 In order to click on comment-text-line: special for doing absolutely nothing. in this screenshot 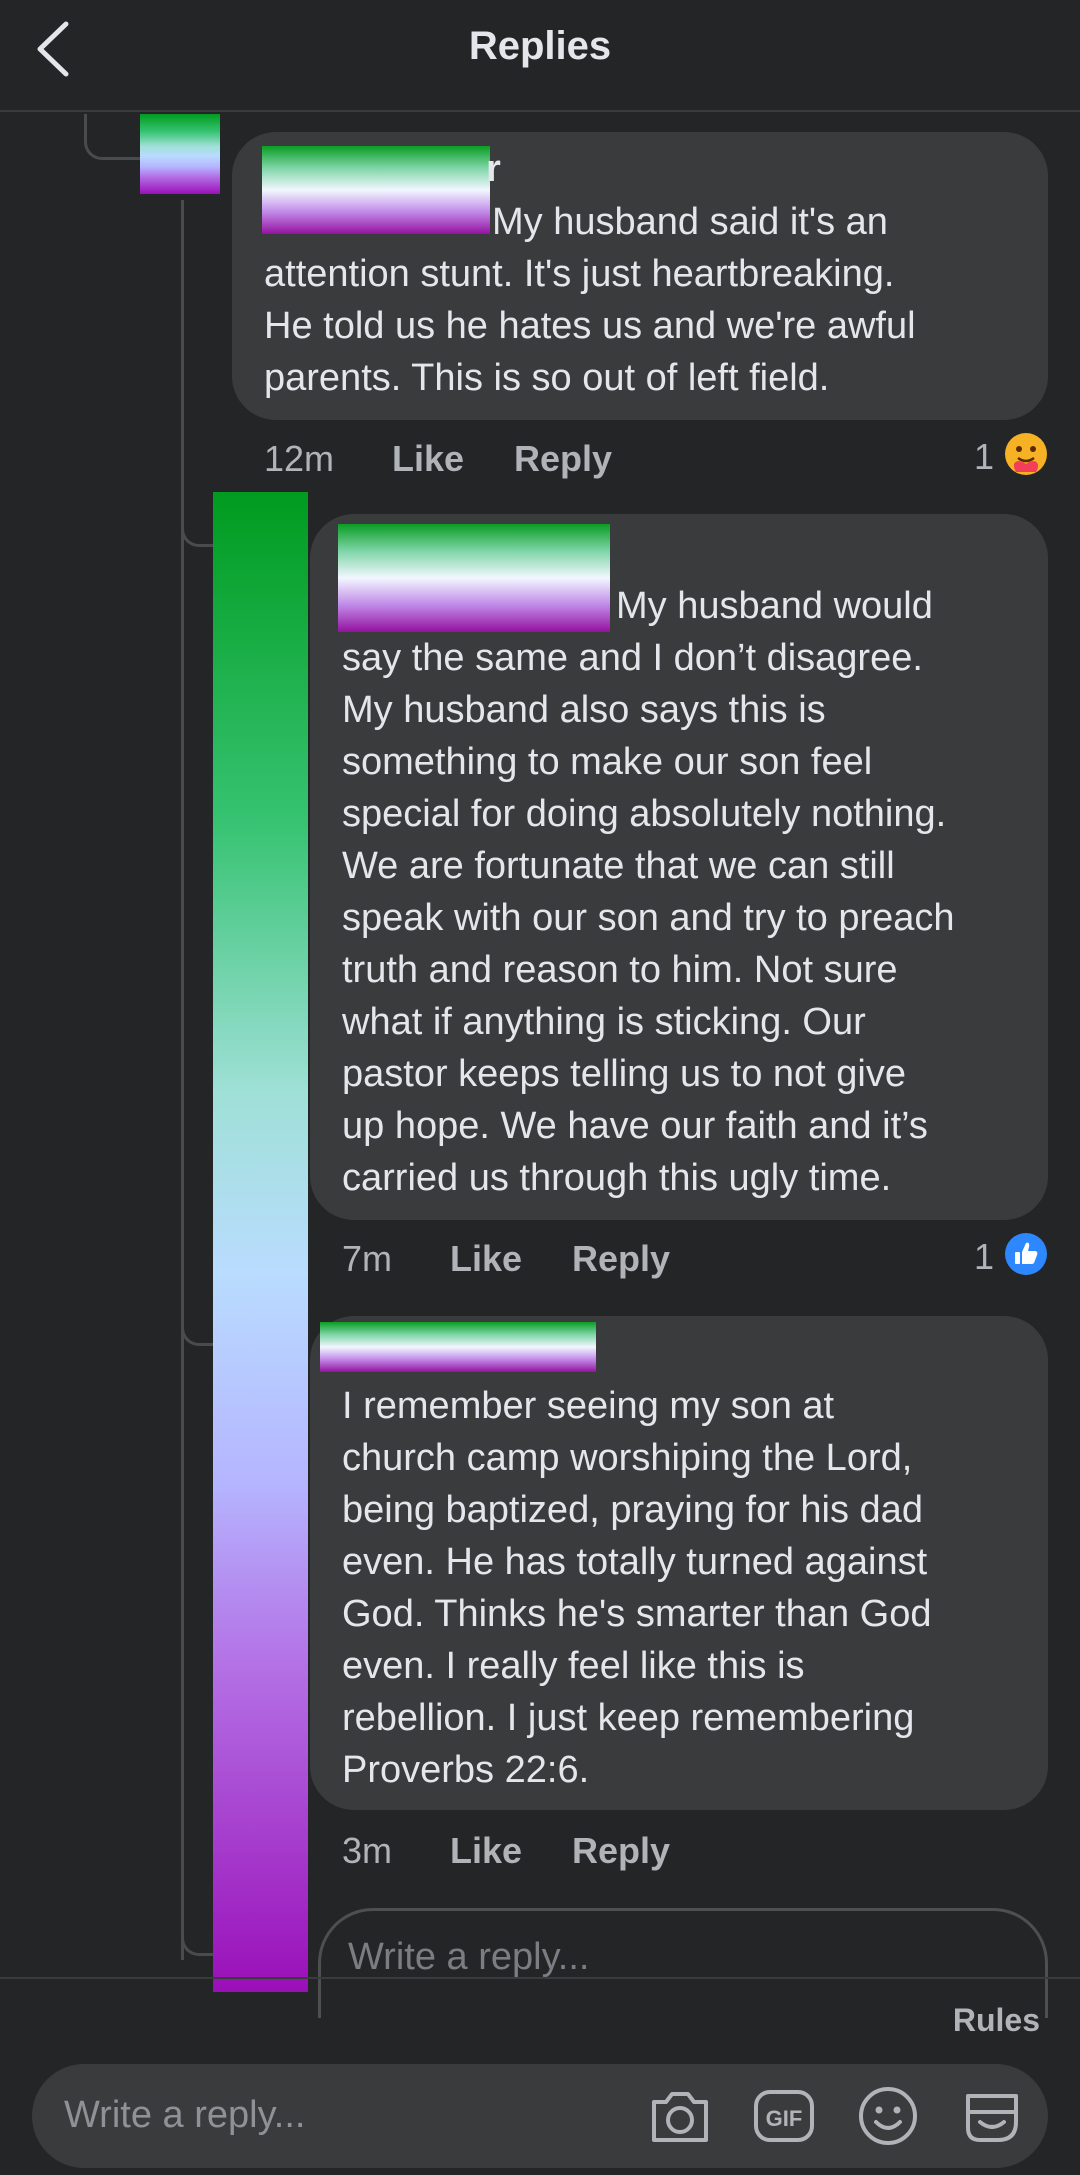, I will do `click(644, 814)`.